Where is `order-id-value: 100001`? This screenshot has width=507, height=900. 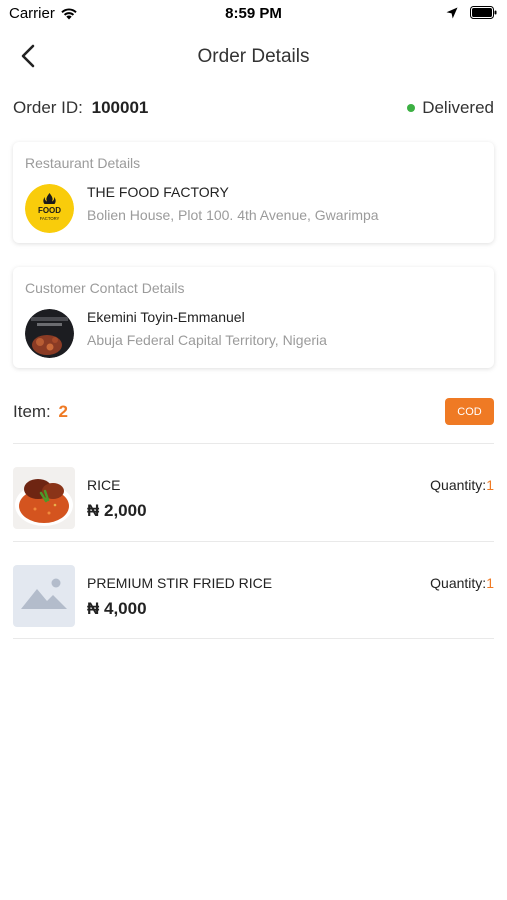
order-id-value: 100001 is located at coordinates (120, 107).